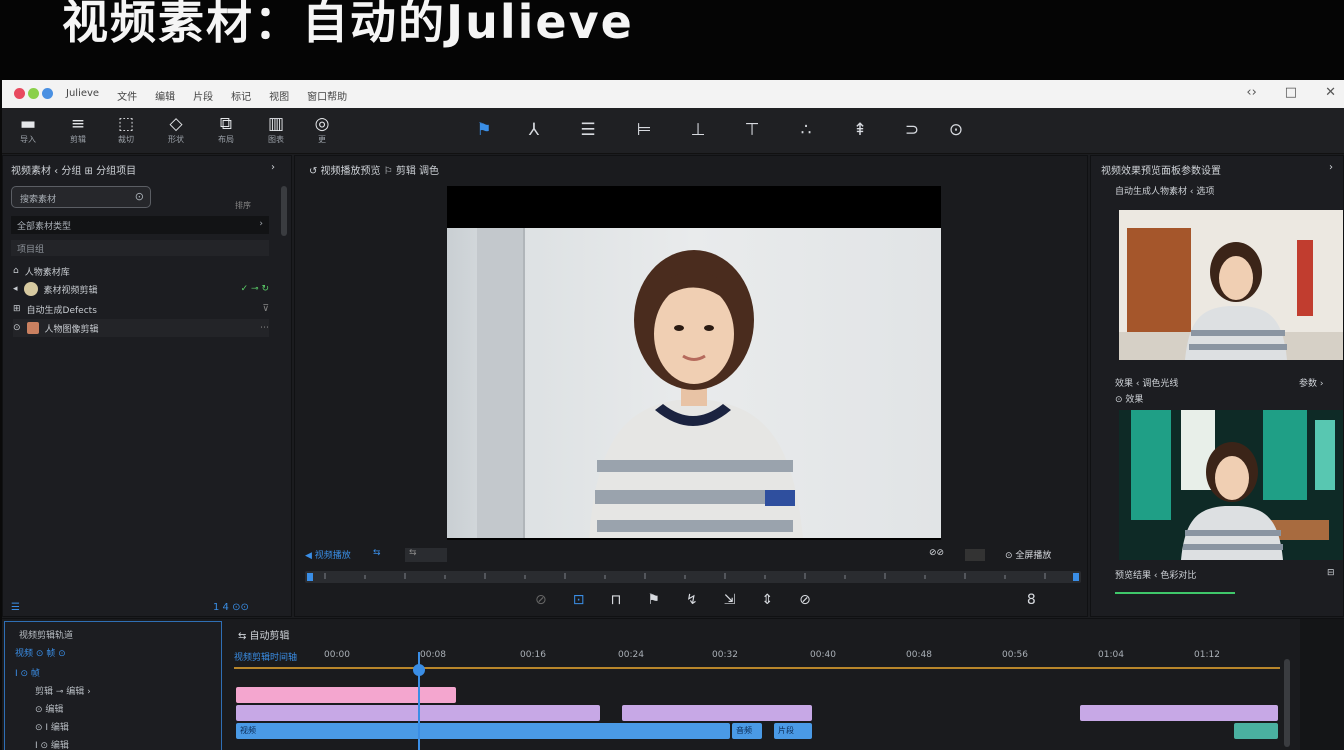  I want to click on track-row: ⊙ 编辑, so click(49, 708).